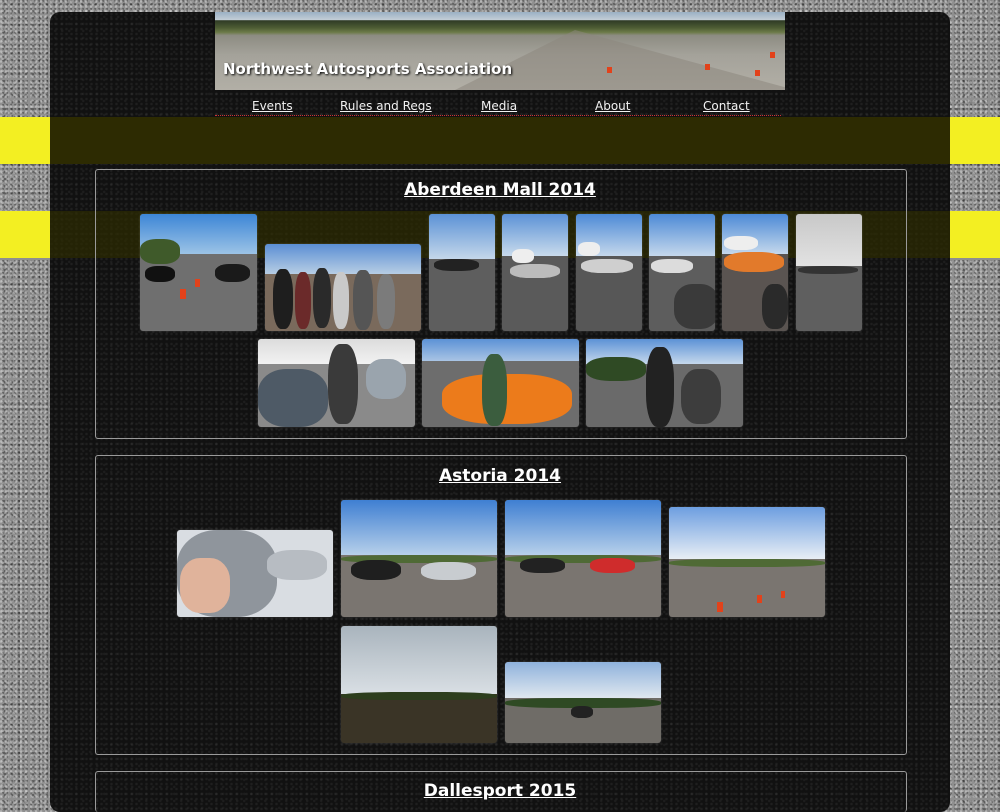 This screenshot has width=1000, height=812. Describe the element at coordinates (726, 106) in the screenshot. I see `nav-link-contact: Contact` at that location.